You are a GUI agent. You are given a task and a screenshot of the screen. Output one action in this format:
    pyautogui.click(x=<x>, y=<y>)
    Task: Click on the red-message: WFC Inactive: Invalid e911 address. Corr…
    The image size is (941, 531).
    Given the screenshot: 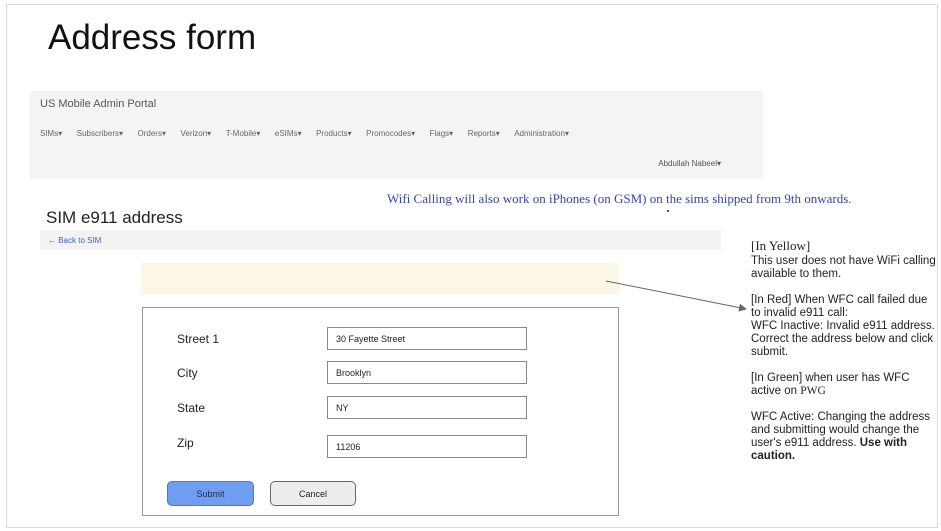 What is the action you would take?
    pyautogui.click(x=843, y=339)
    